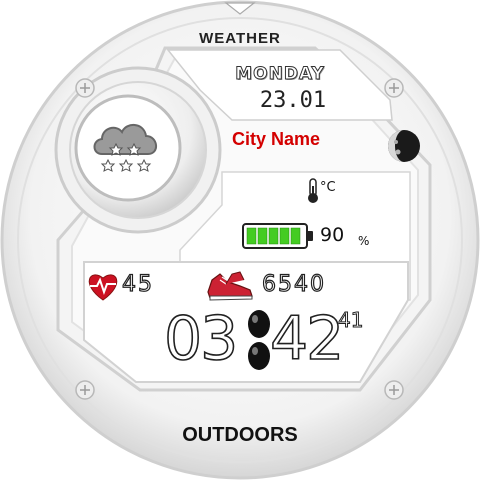  I want to click on battery-icon, so click(277, 236).